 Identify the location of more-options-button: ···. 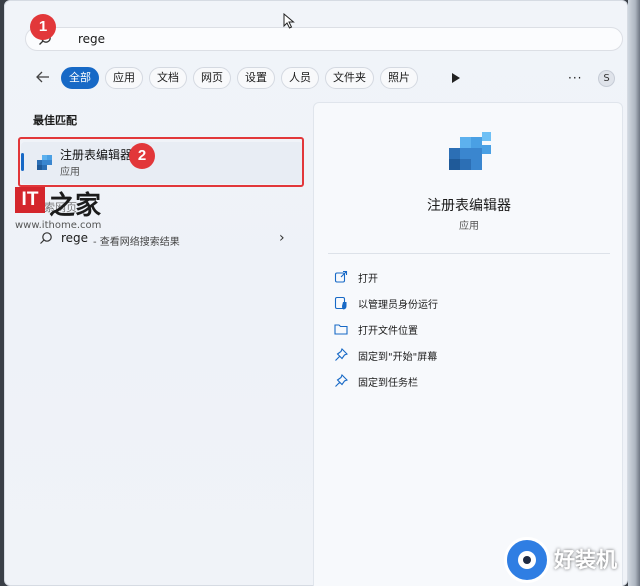
(575, 78).